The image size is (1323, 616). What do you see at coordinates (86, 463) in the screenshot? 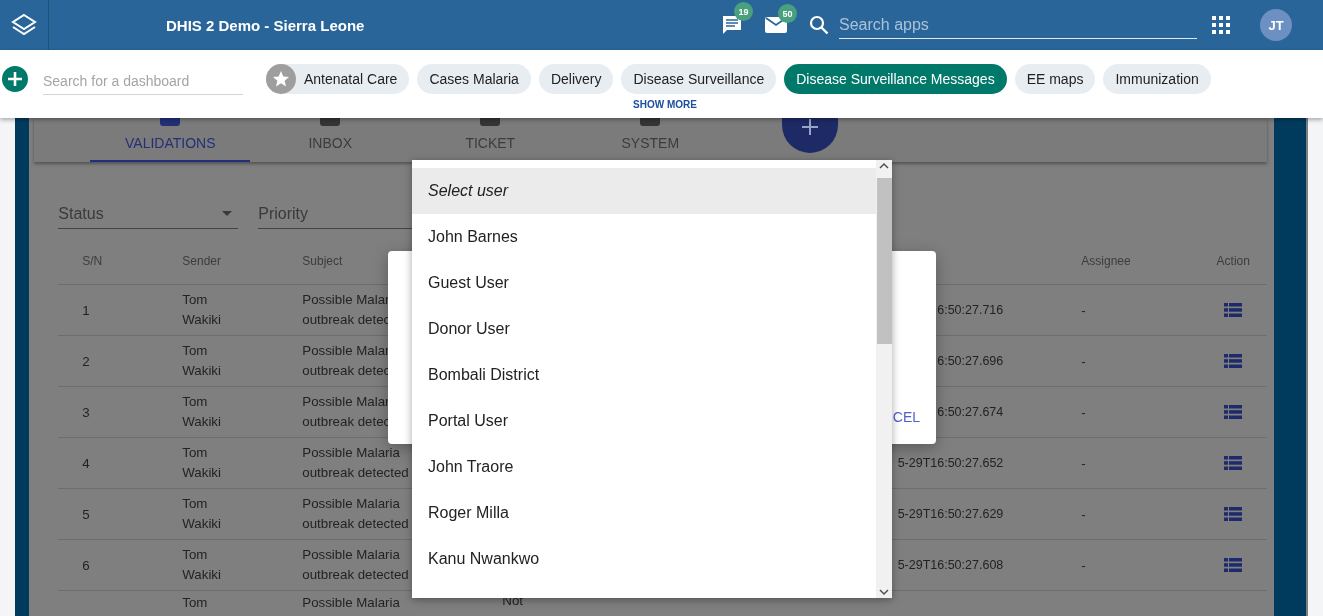
I see `table-cell: 4` at bounding box center [86, 463].